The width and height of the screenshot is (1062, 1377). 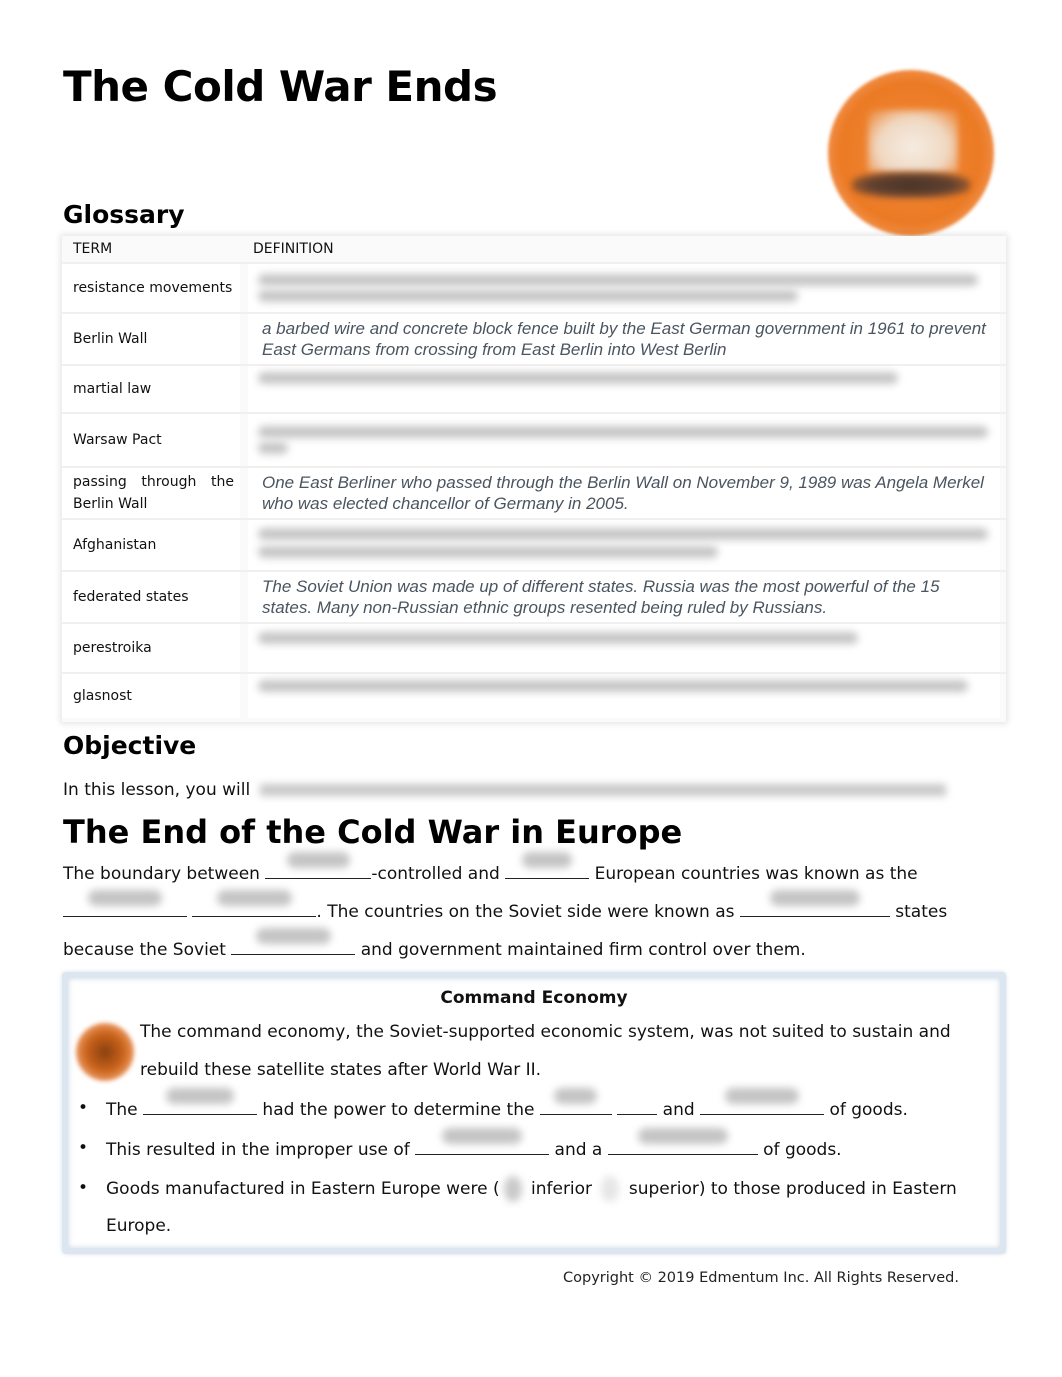 What do you see at coordinates (280, 86) in the screenshot?
I see `page-title: The Cold War Ends` at bounding box center [280, 86].